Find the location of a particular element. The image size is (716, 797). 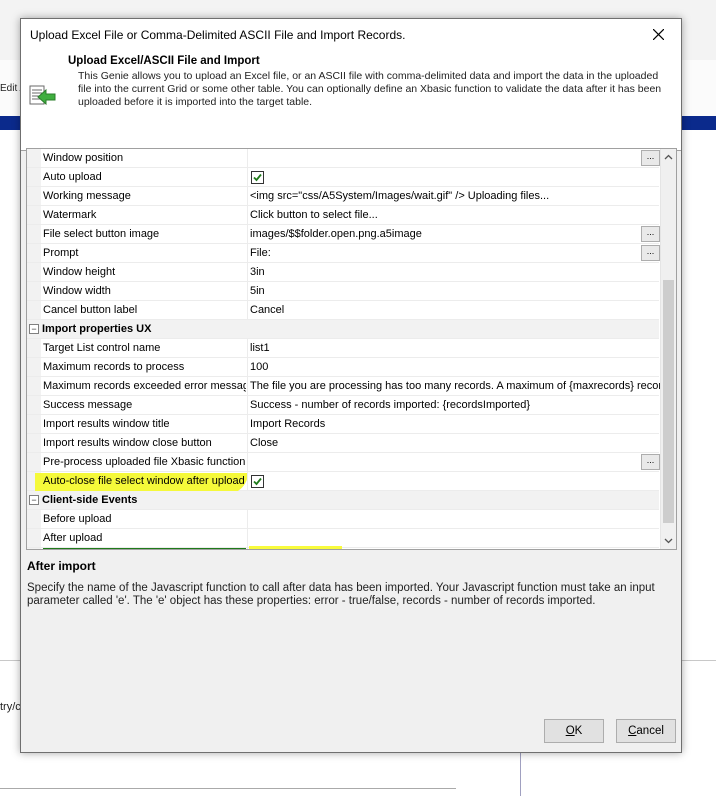

property-row: Window width 5in is located at coordinates (343, 291).